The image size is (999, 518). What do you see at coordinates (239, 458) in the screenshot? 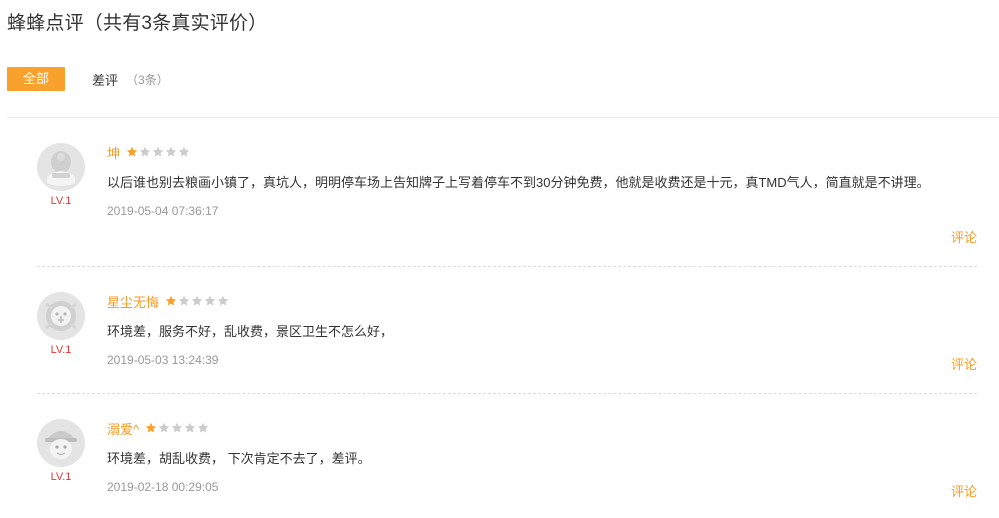
I see `review-text: 环境差，胡乱收费， 下次肯定不去了，差评。` at bounding box center [239, 458].